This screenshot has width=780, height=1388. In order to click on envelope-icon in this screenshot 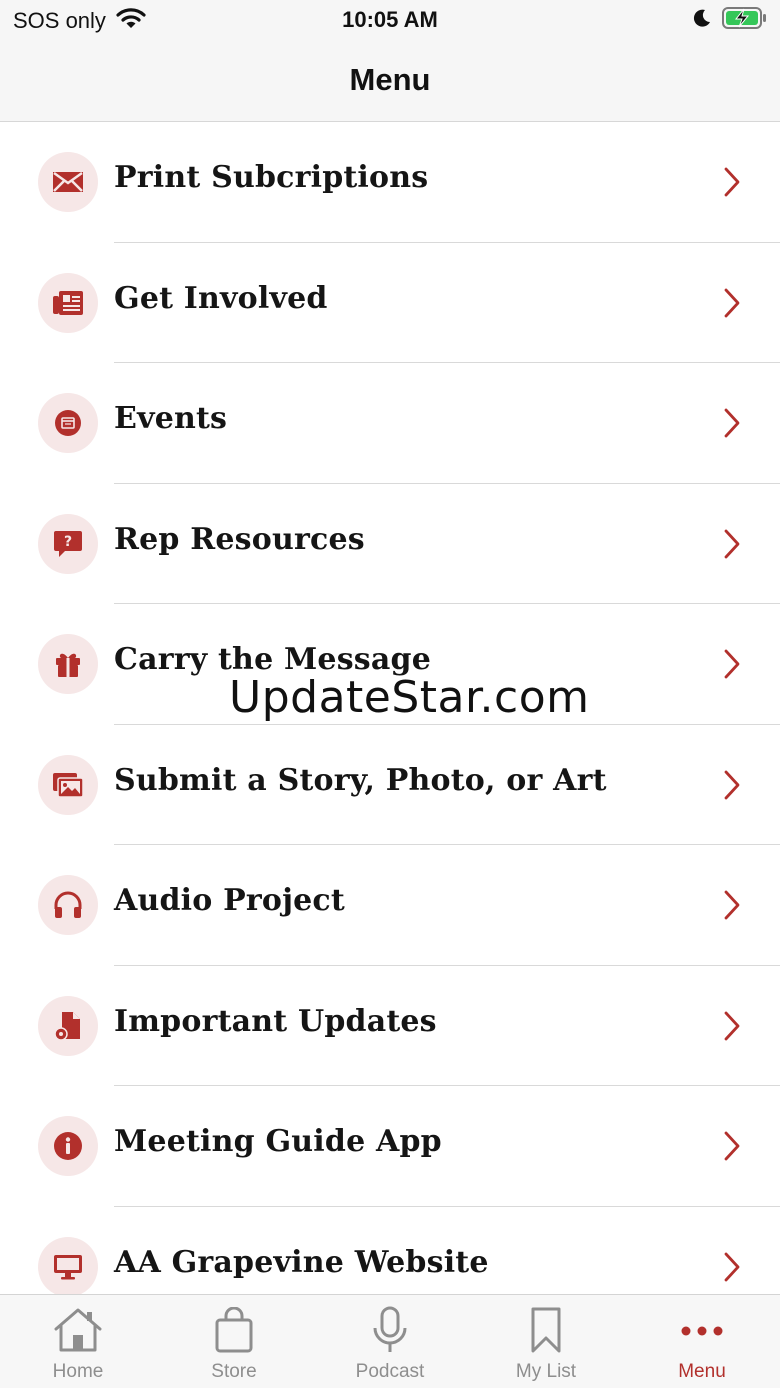, I will do `click(68, 182)`.